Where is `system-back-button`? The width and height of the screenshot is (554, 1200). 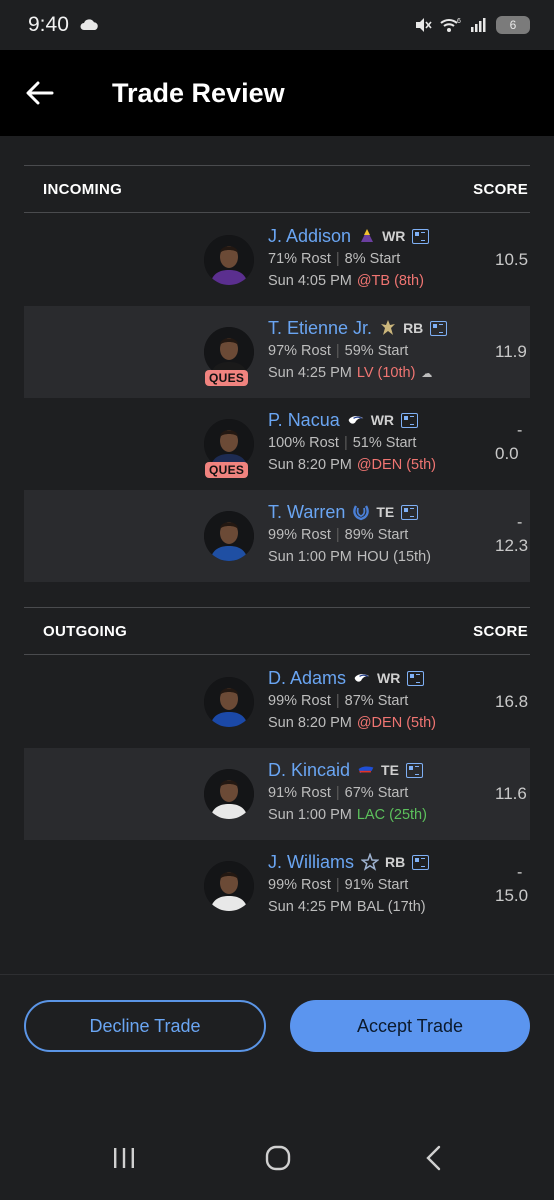 system-back-button is located at coordinates (434, 1158).